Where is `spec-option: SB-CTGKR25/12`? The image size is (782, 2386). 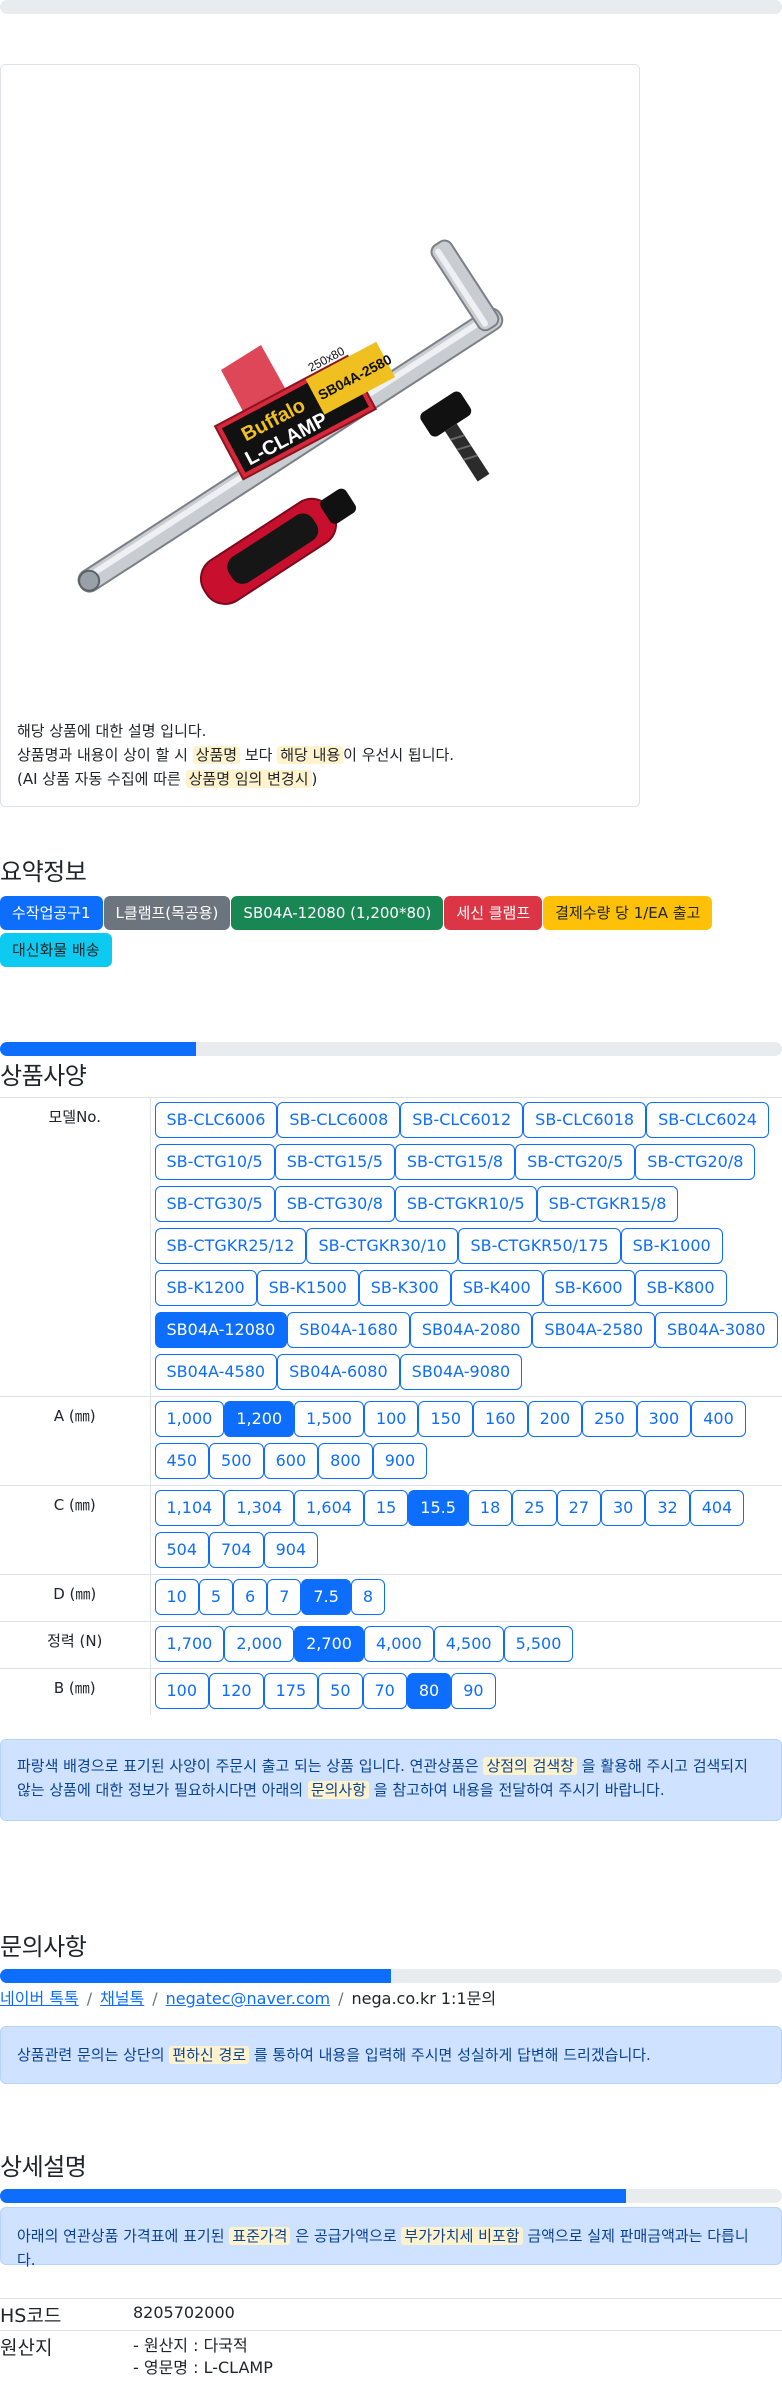 spec-option: SB-CTGKR25/12 is located at coordinates (230, 1246).